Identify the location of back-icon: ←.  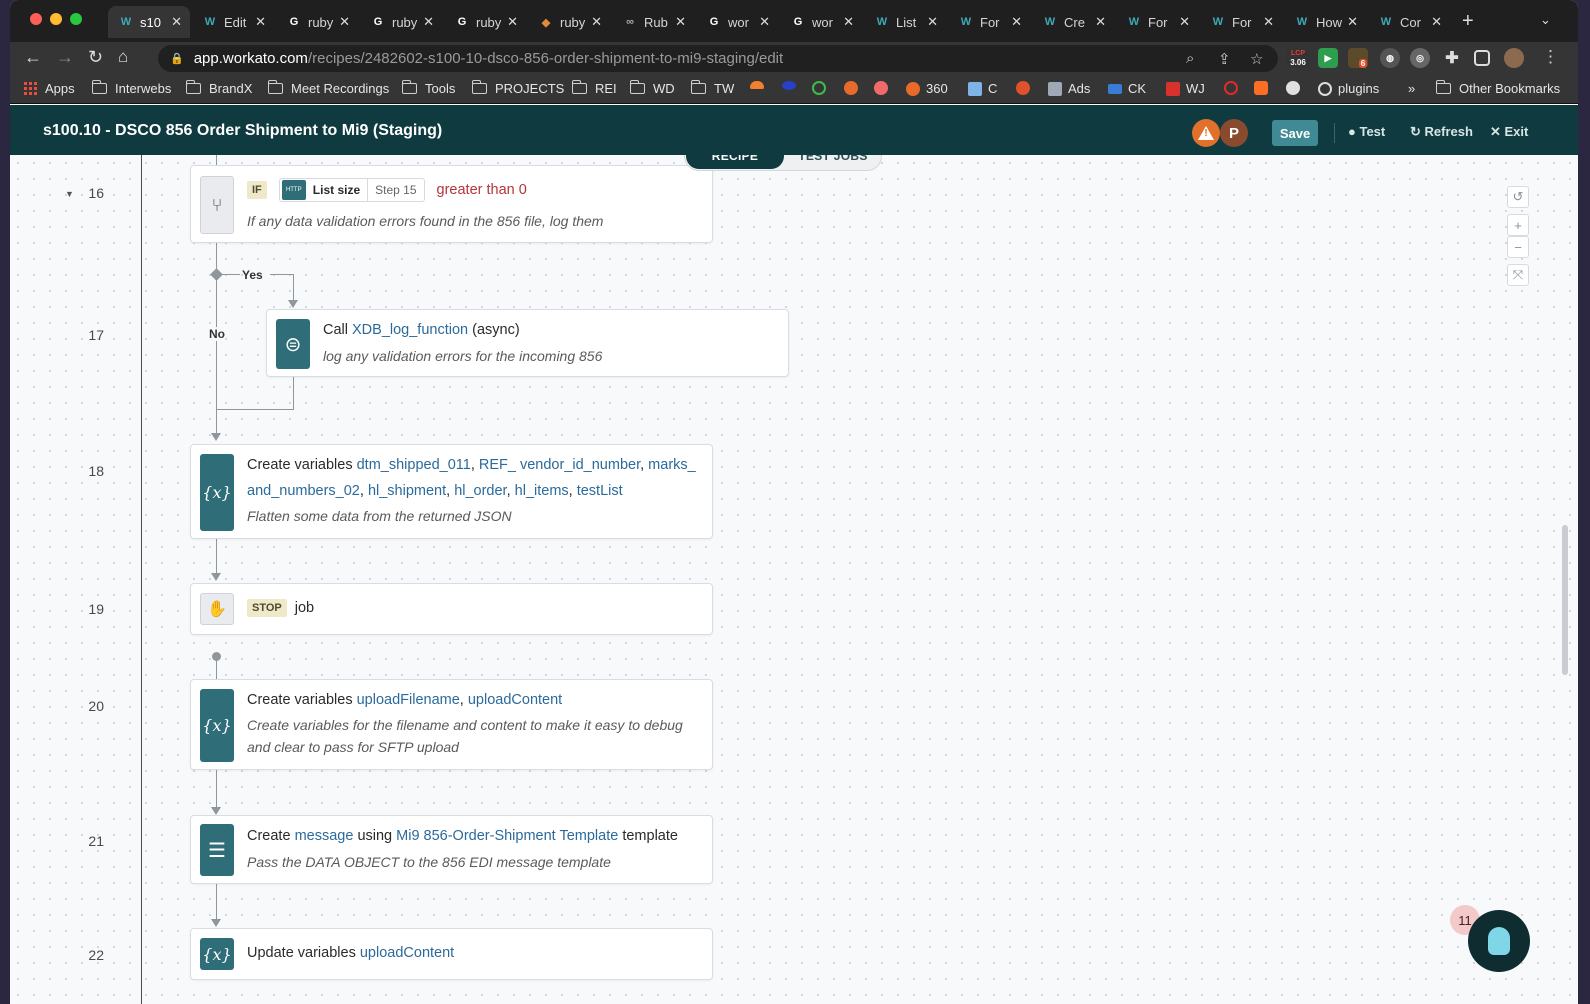
(33, 57).